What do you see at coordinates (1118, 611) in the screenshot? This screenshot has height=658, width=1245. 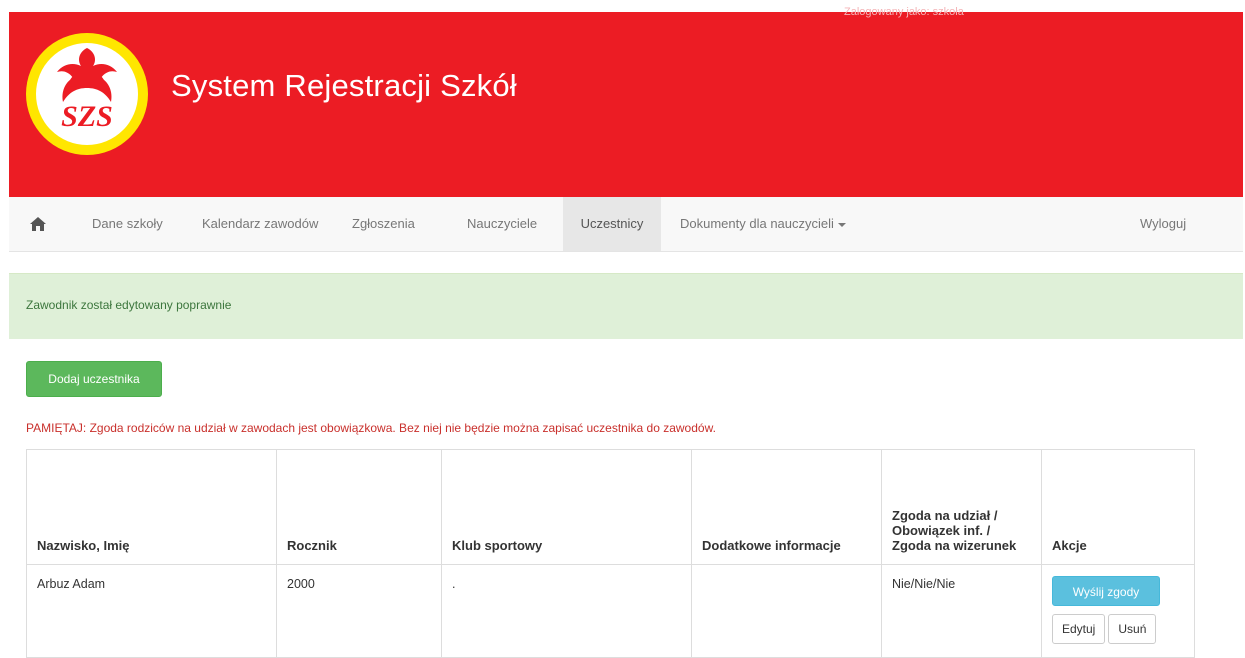 I see `cell-actions: Wyślij zgody Edytuj Usuń` at bounding box center [1118, 611].